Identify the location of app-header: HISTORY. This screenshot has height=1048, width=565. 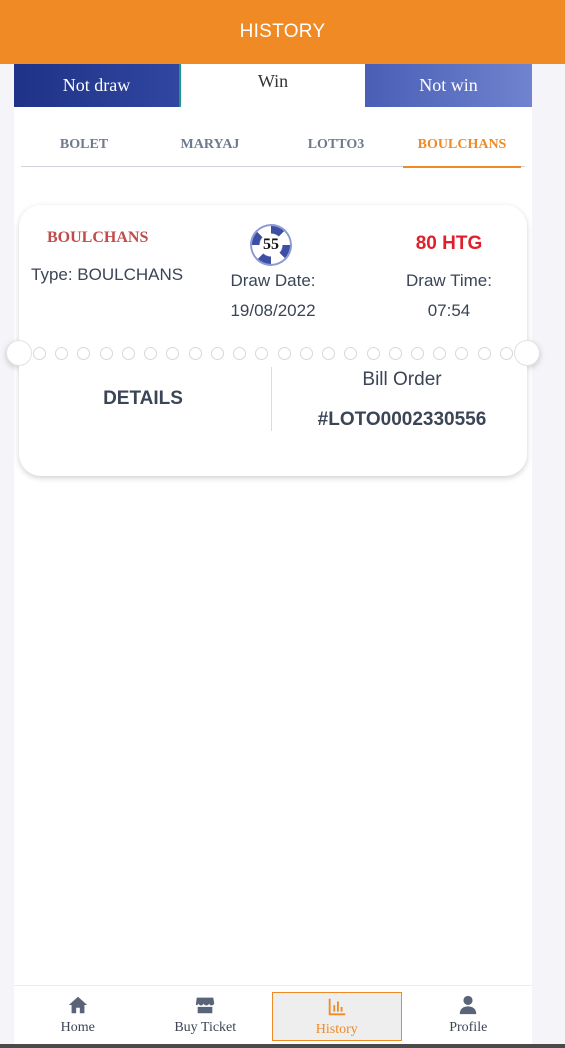
(282, 32).